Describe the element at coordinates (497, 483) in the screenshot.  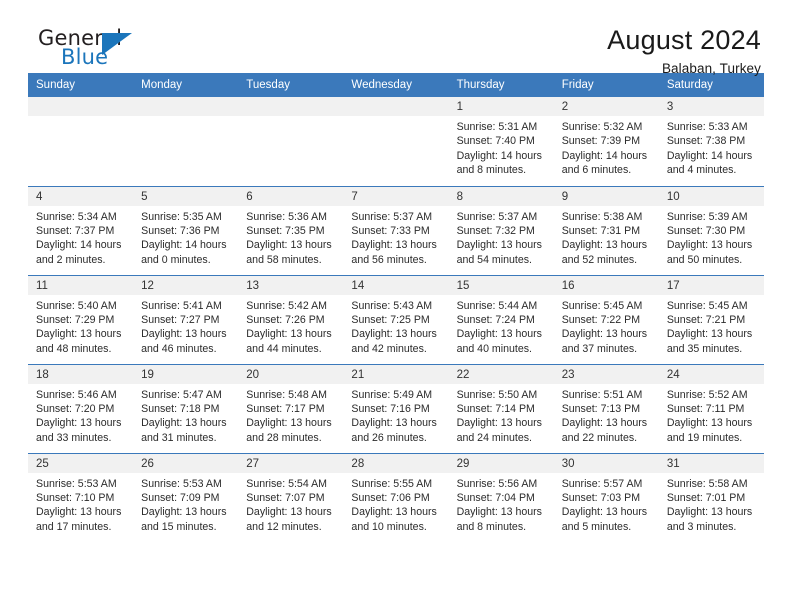
I see `sunrise-text: Sunrise: 5:56 AM` at that location.